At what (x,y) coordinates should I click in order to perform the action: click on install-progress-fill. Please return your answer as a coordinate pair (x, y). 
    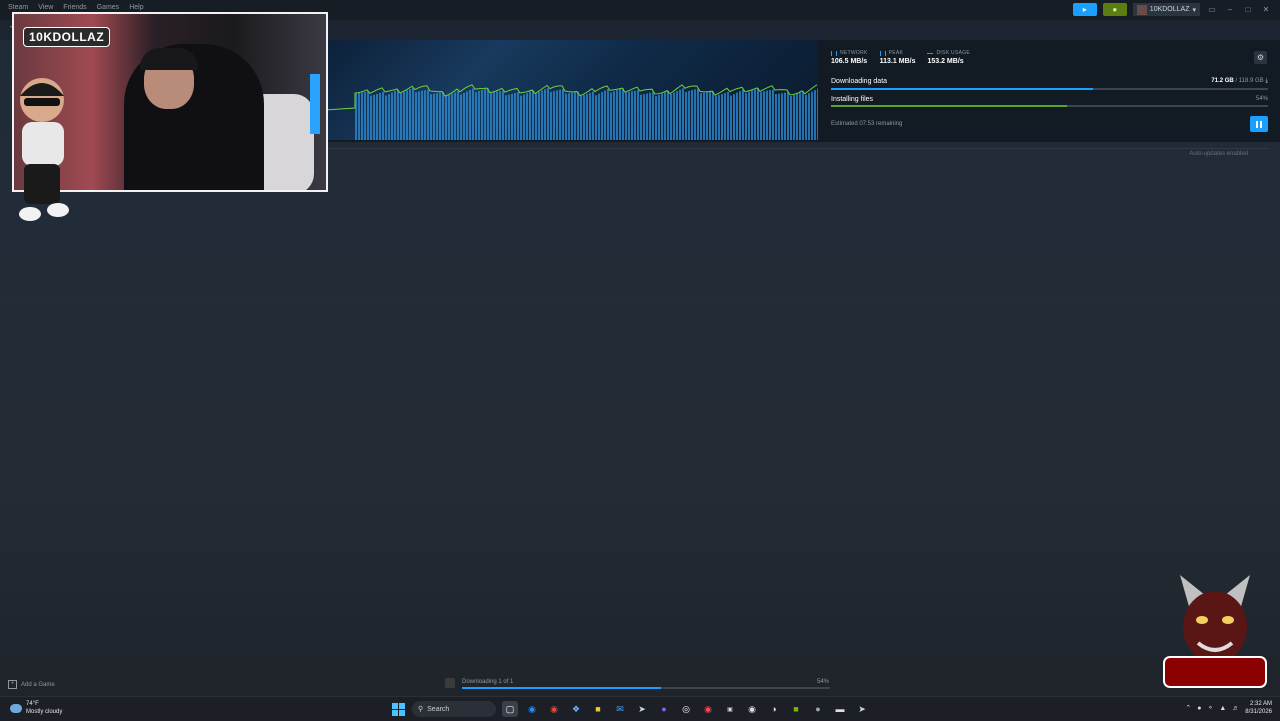
    Looking at the image, I should click on (949, 106).